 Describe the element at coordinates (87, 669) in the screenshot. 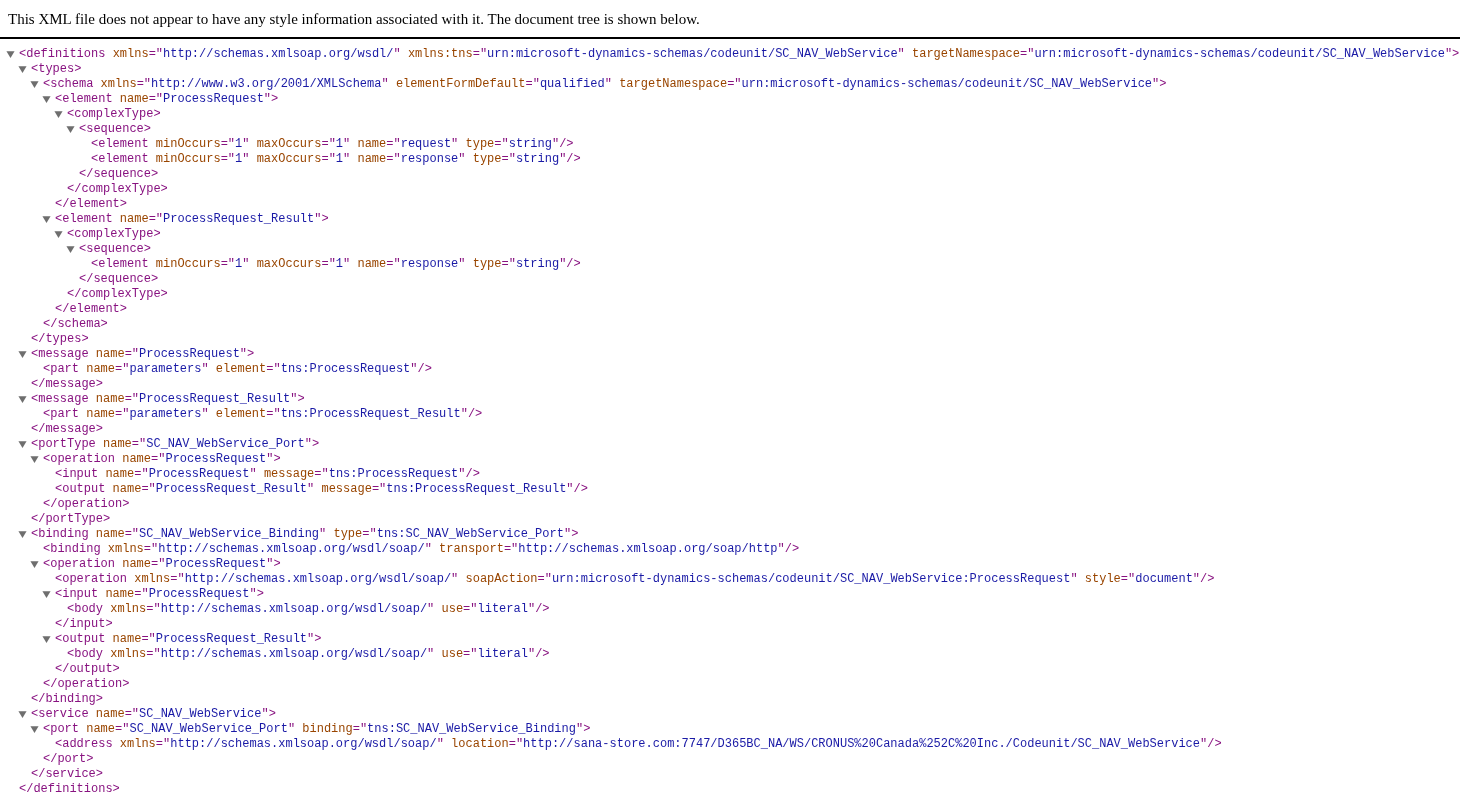

I see `xml-closing-tag-line: </output>` at that location.